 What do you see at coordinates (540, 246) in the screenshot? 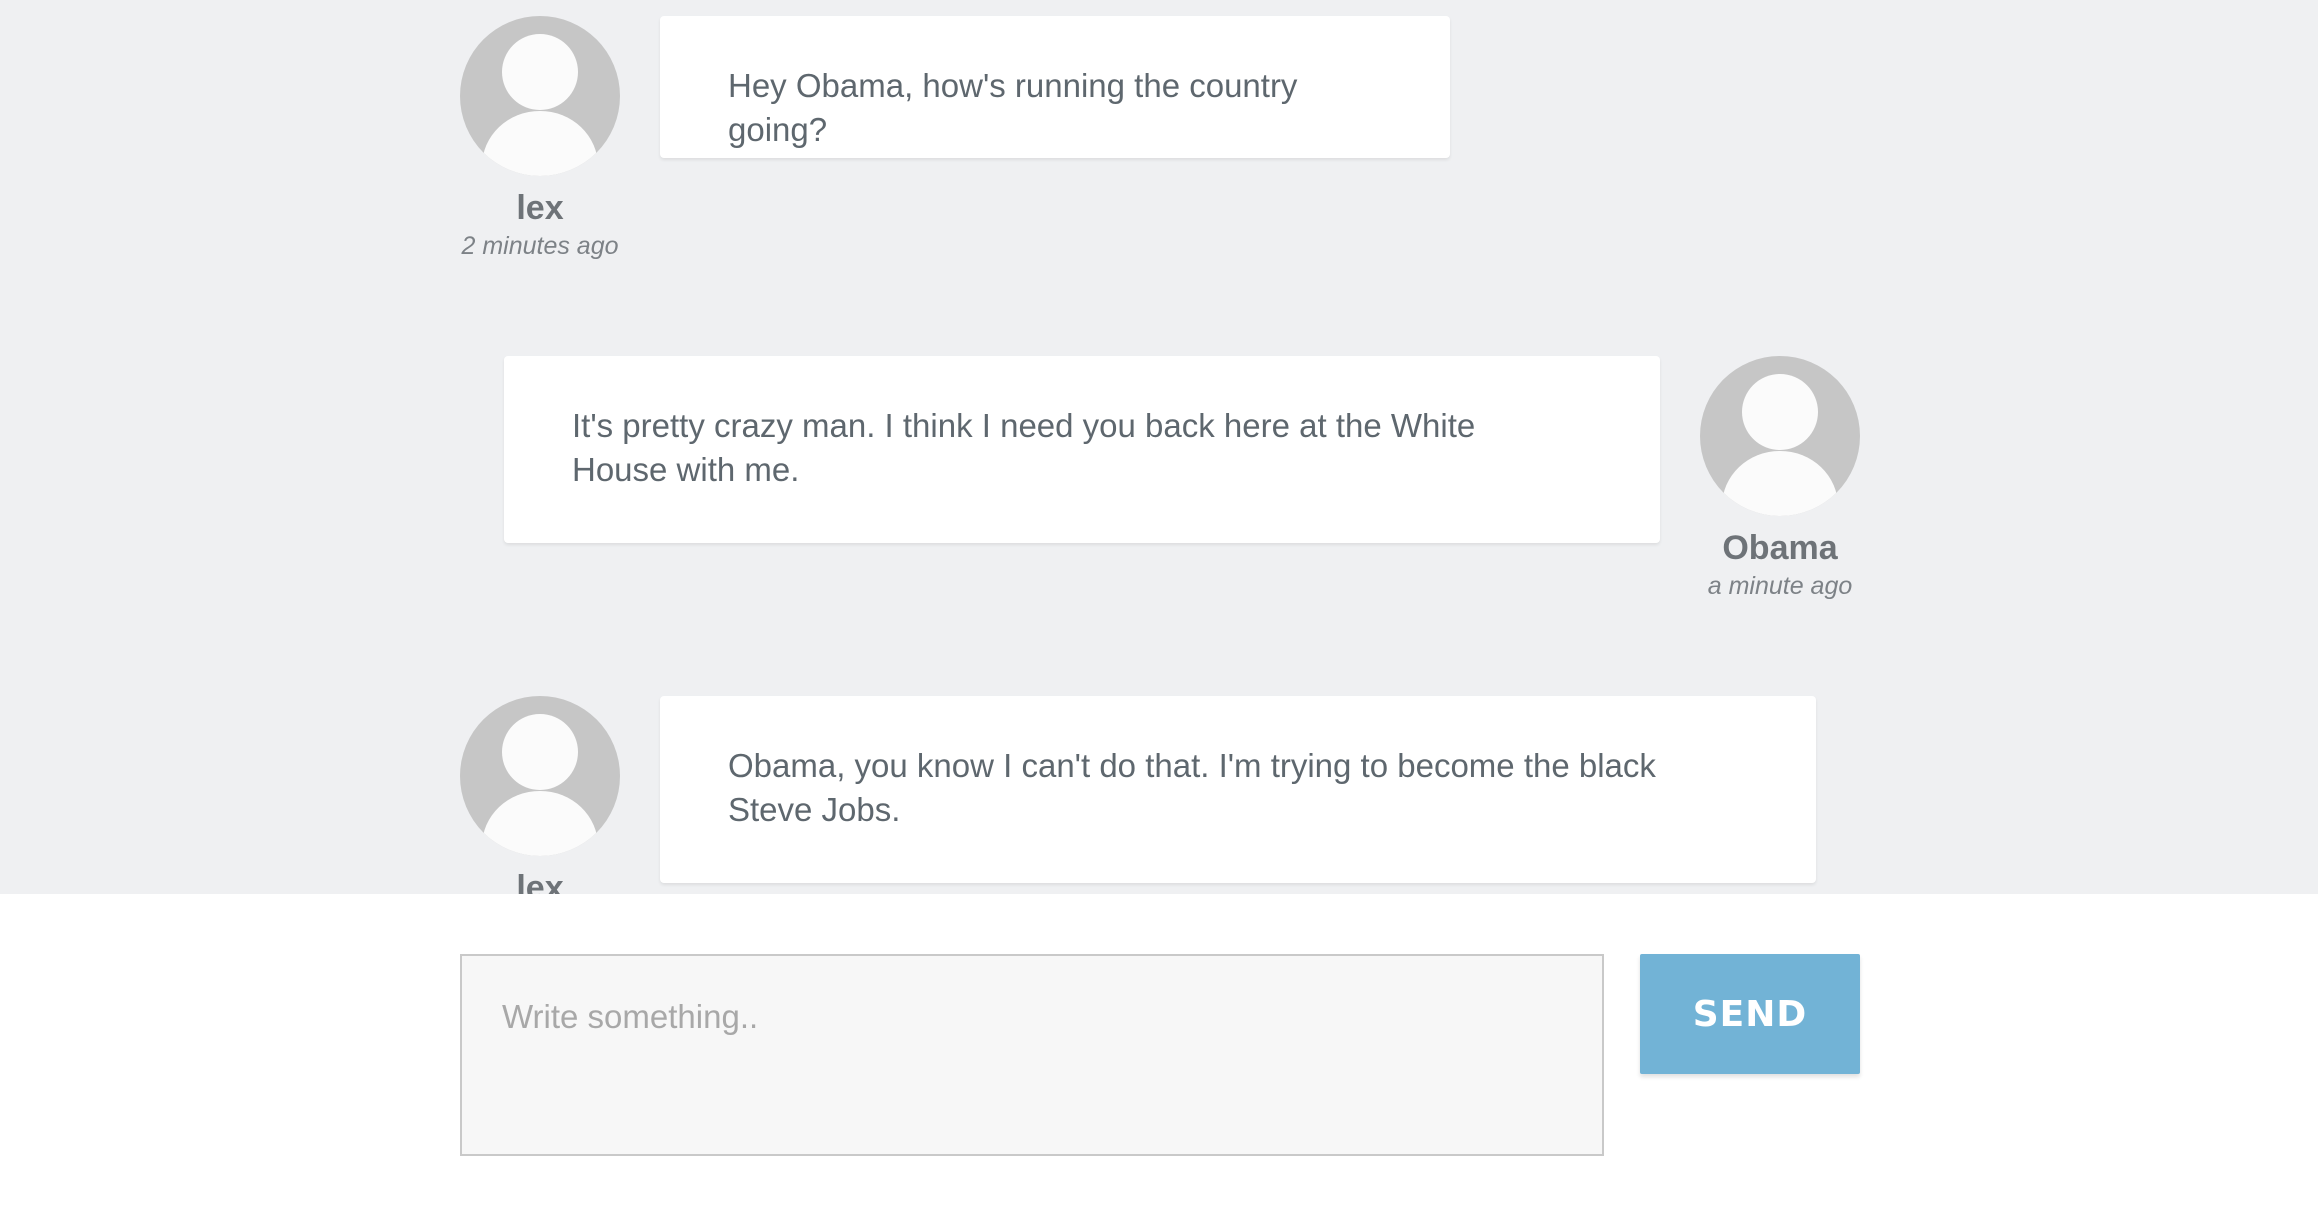
I see `message-timestamp: 2 minutes ago` at bounding box center [540, 246].